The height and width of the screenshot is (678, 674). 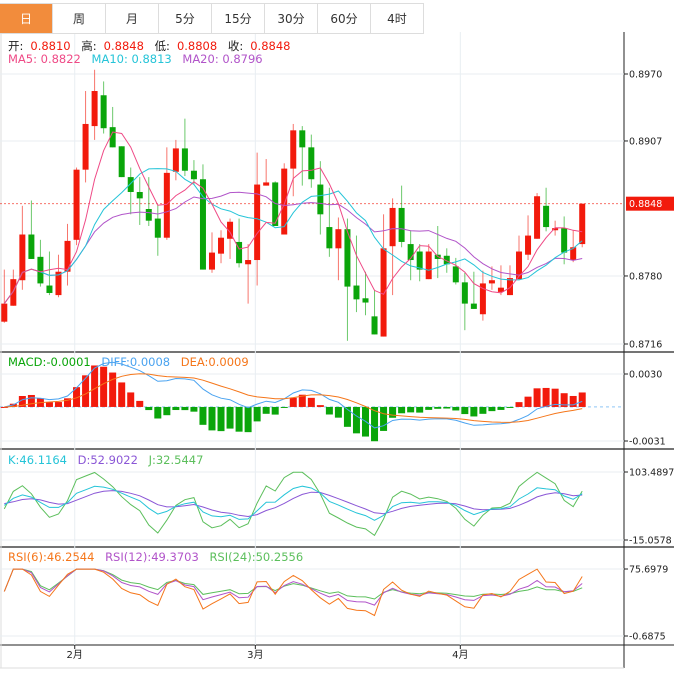 I want to click on y-tick-label: 75.6979, so click(x=648, y=570).